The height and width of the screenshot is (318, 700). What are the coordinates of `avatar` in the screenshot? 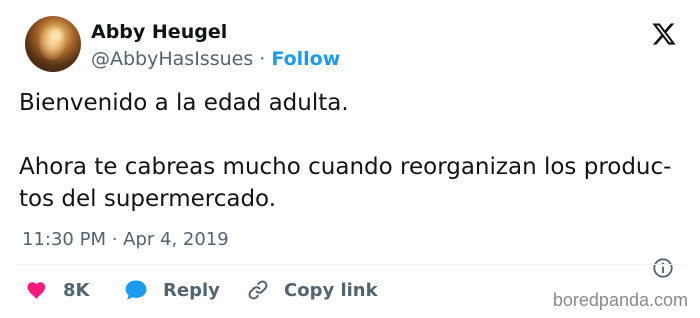 It's located at (53, 44).